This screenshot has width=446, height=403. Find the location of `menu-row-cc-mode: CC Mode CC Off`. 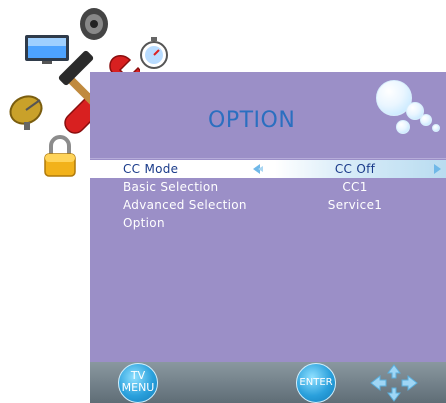

menu-row-cc-mode: CC Mode CC Off is located at coordinates (268, 169).